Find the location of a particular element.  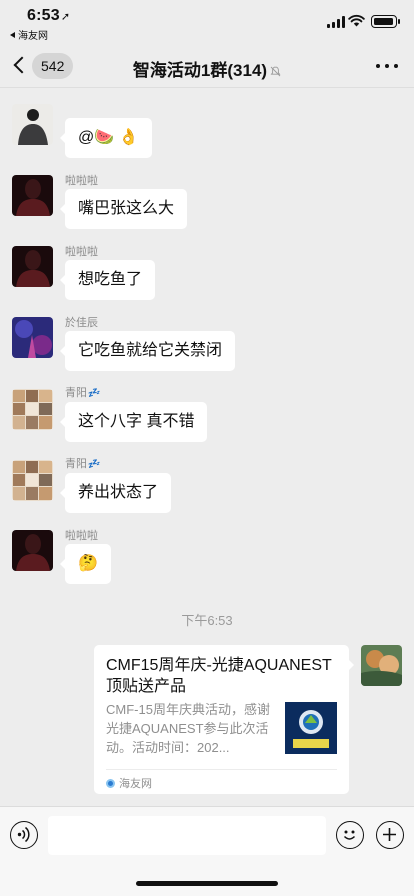

link-card-source: 海友网 is located at coordinates (129, 783).